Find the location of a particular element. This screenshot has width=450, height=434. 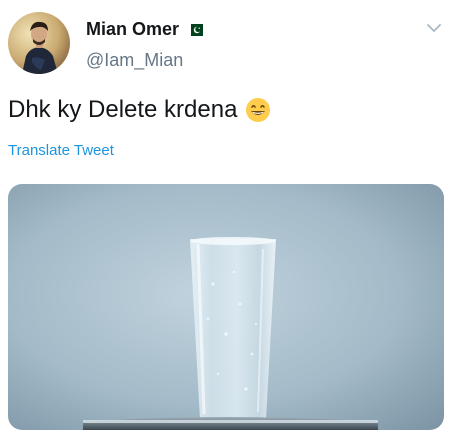

tweet-text-content: Dhk ky Delete krdena is located at coordinates (123, 109).